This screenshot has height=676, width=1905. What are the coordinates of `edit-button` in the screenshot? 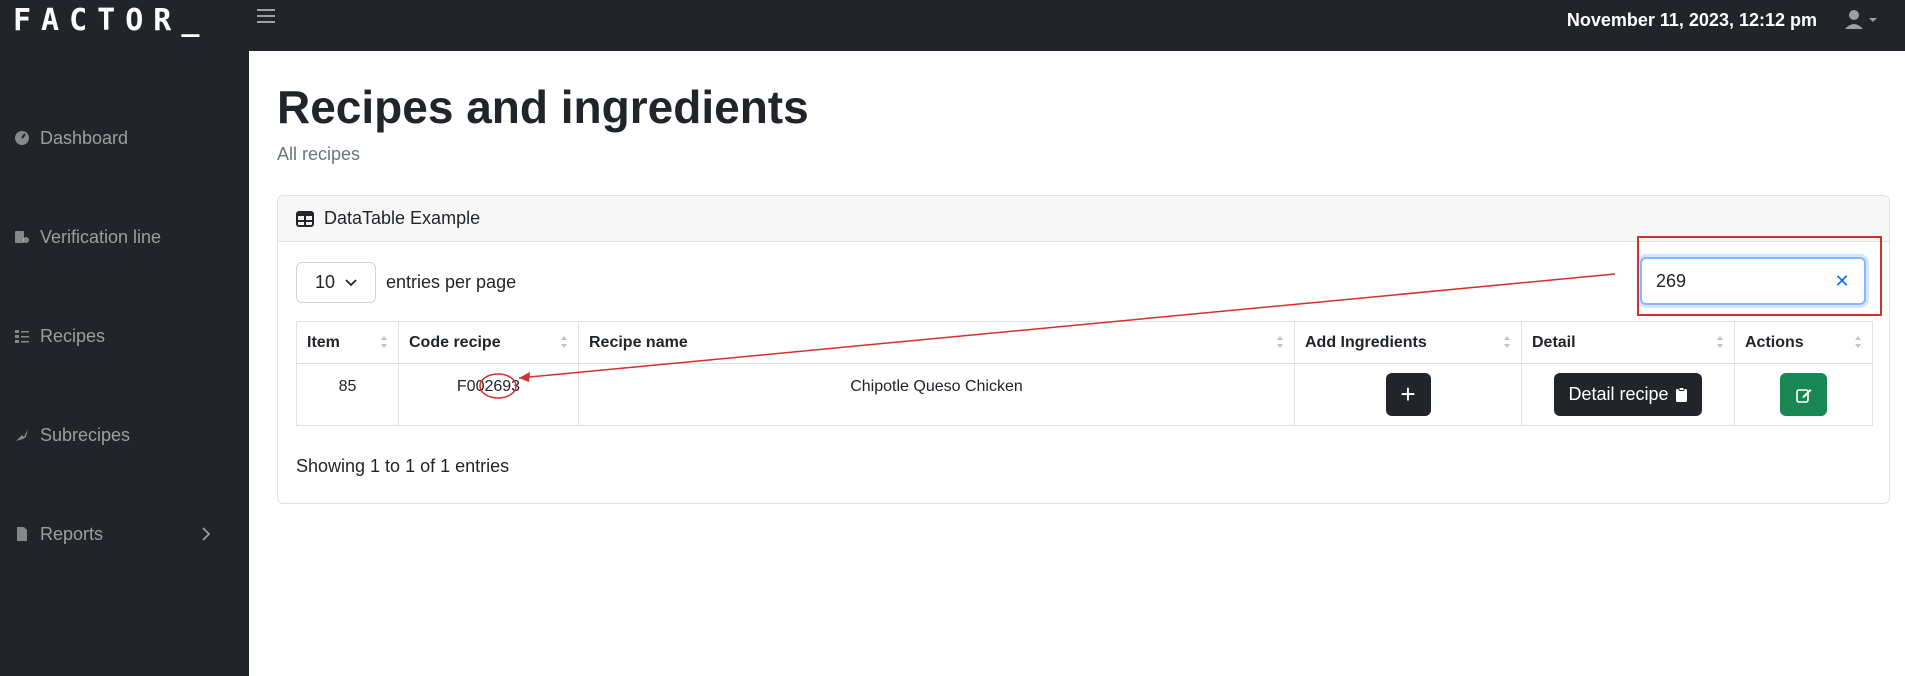 It's located at (1803, 394).